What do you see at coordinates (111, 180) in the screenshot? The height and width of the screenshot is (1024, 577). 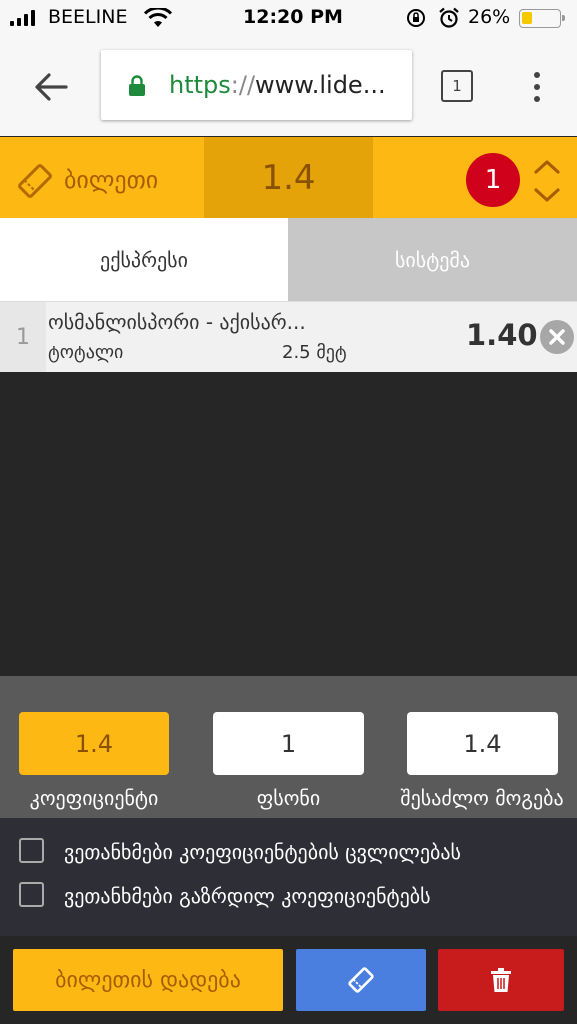 I see `ticket-label: ბილეთი` at bounding box center [111, 180].